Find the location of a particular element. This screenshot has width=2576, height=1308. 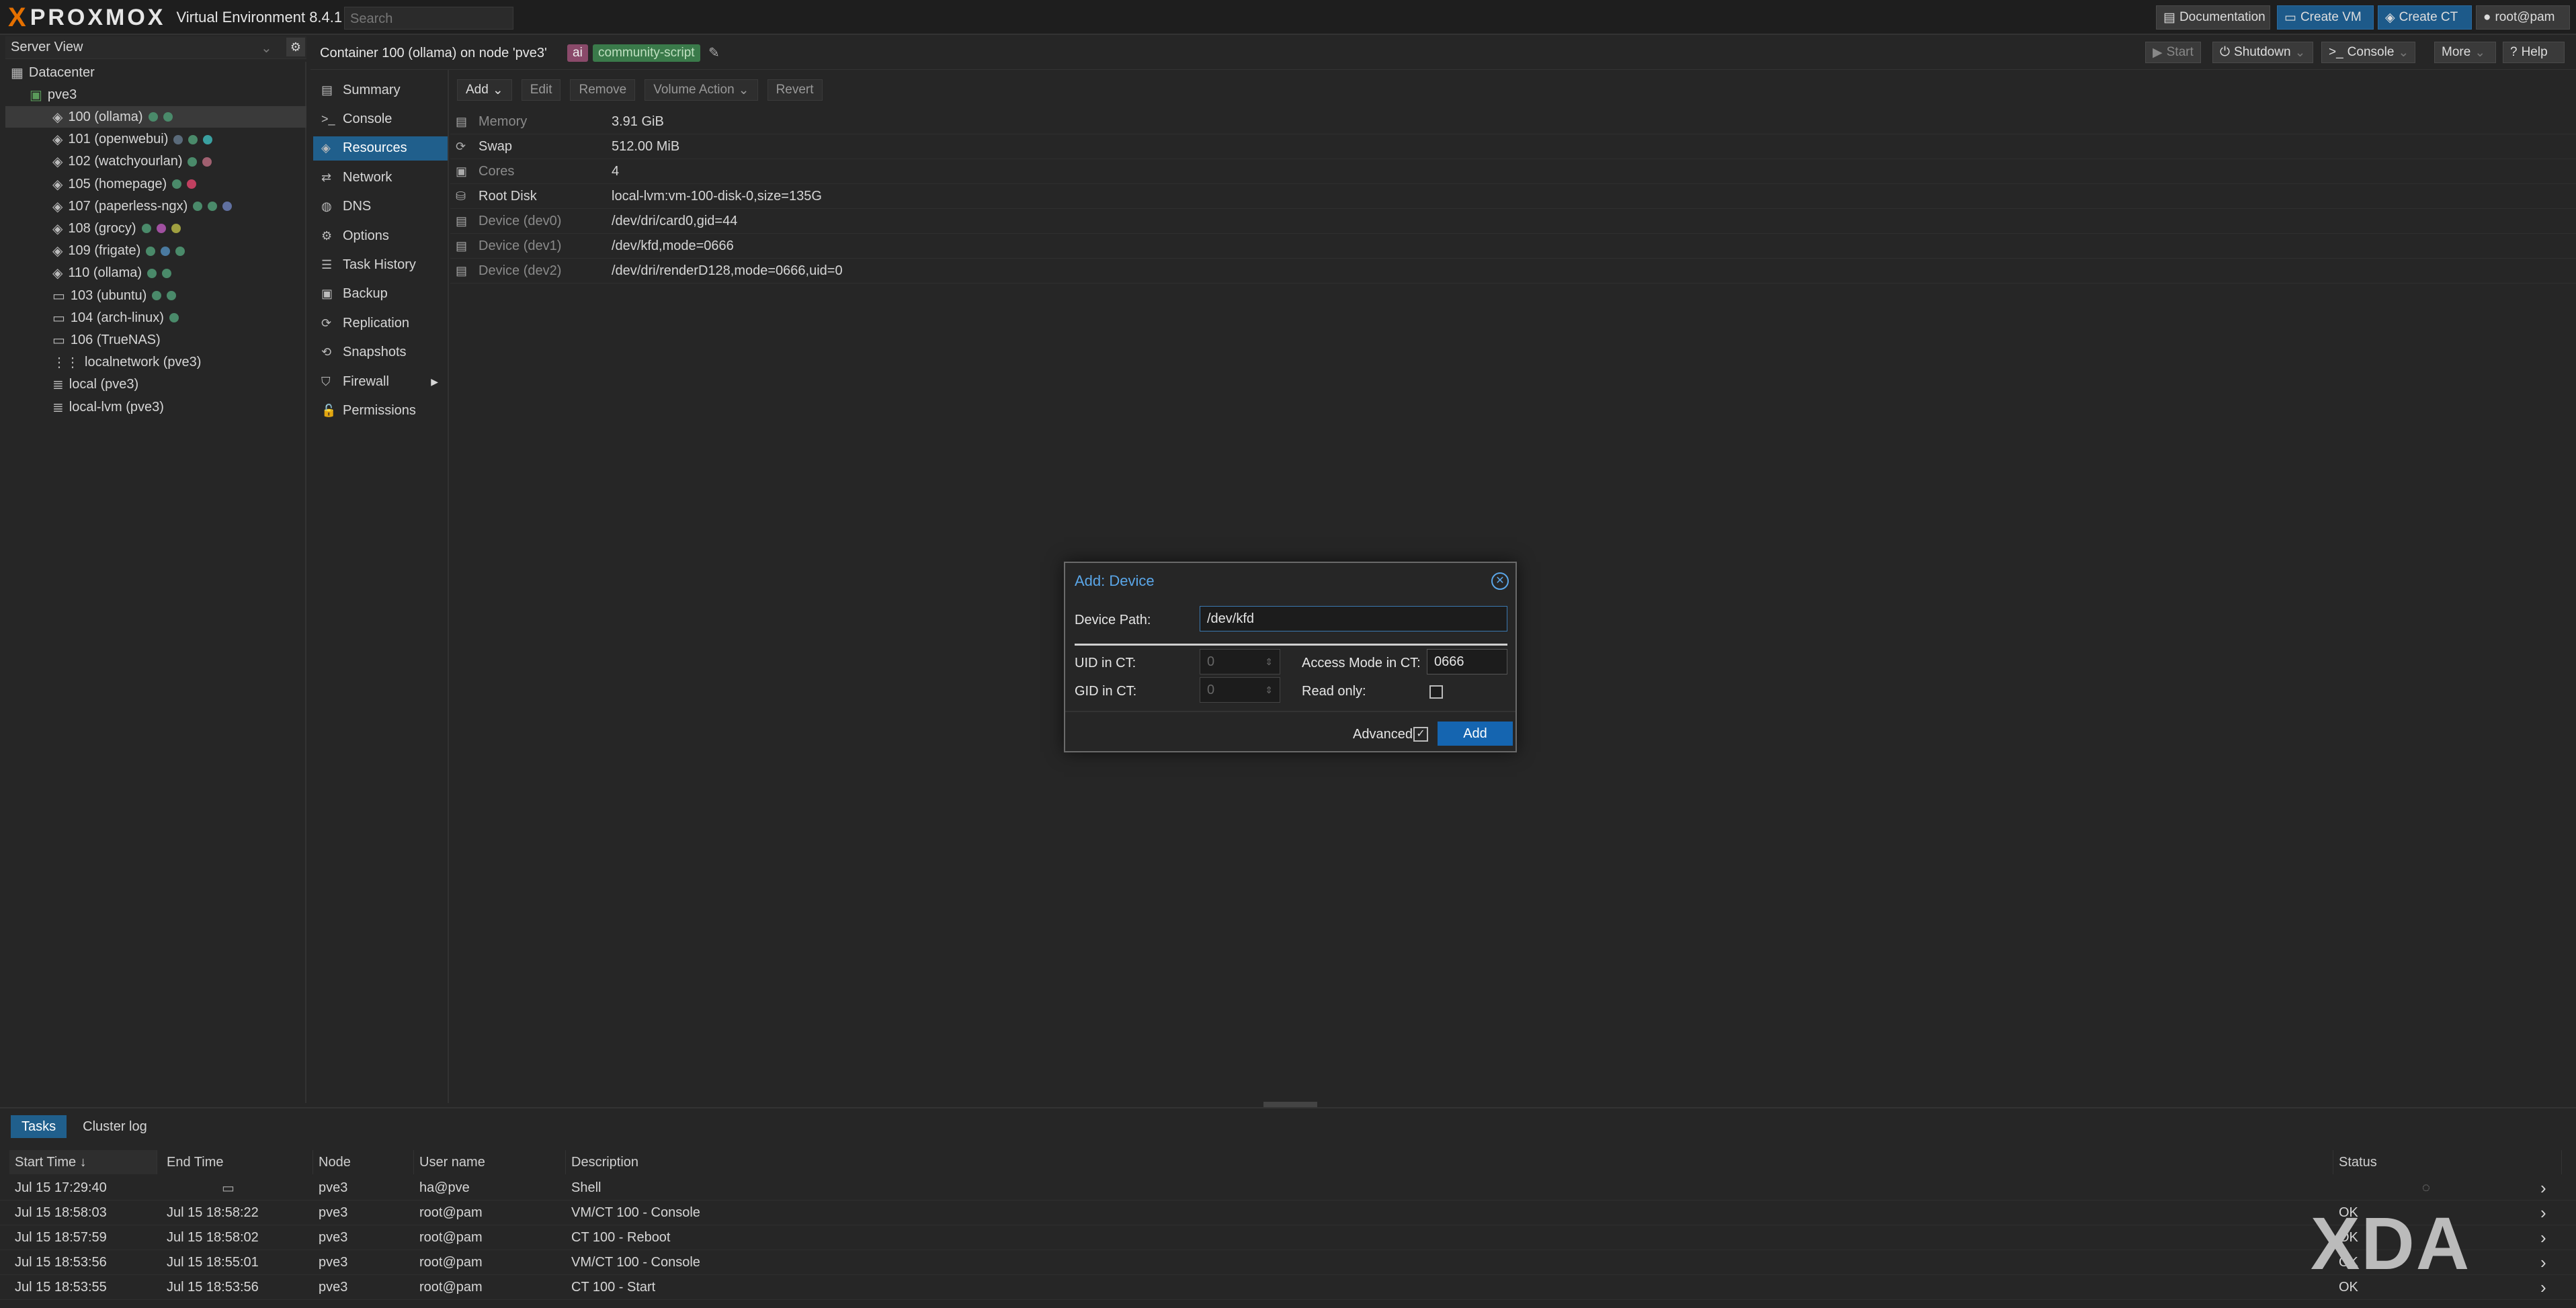

chevron-down-icon: ⌄ is located at coordinates (2300, 52).